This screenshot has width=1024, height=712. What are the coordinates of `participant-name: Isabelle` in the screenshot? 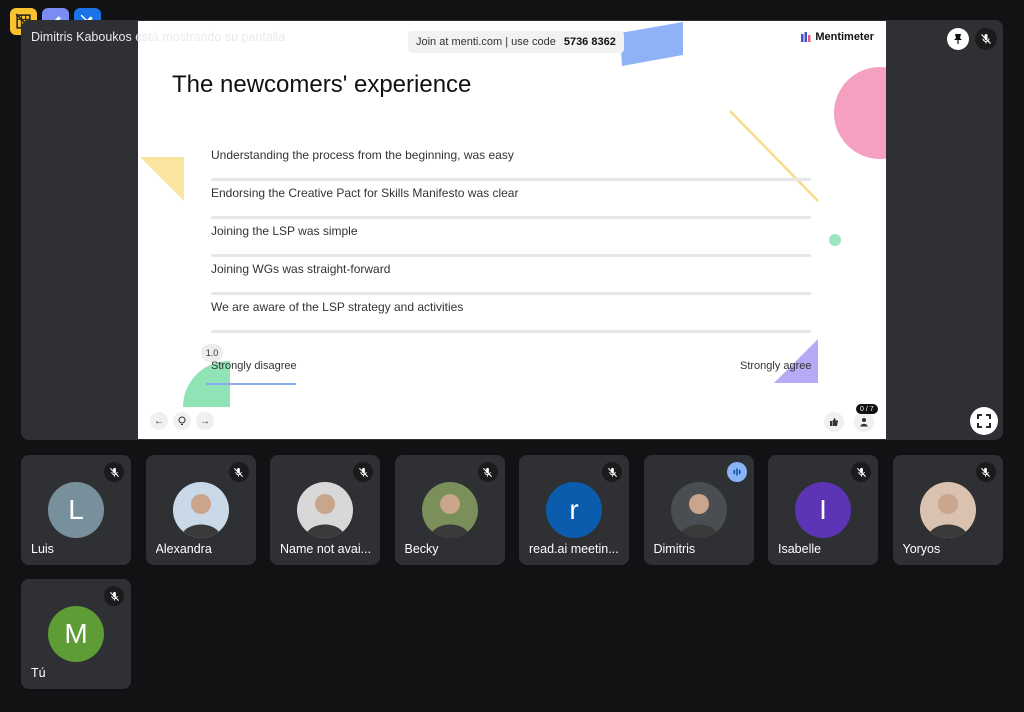 It's located at (800, 549).